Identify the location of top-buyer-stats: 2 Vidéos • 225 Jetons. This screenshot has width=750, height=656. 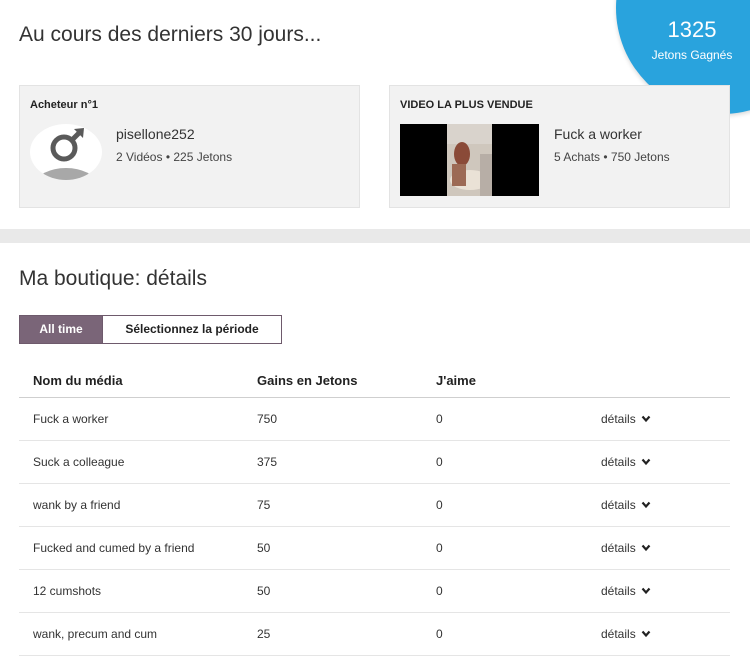
(174, 157).